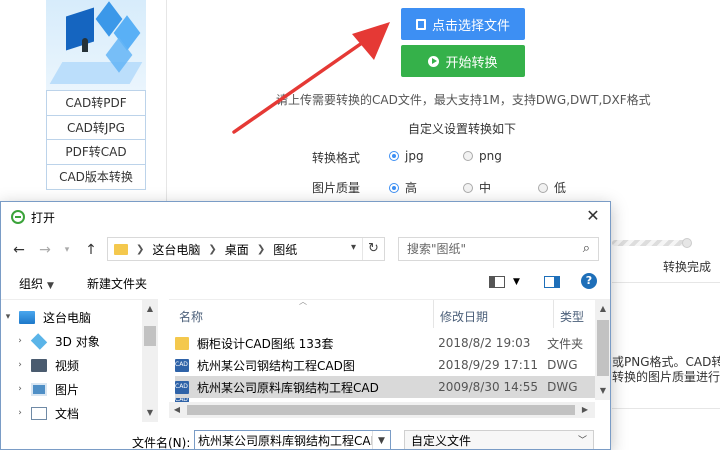 This screenshot has height=450, width=720. I want to click on quality-radio-low: 低, so click(552, 187).